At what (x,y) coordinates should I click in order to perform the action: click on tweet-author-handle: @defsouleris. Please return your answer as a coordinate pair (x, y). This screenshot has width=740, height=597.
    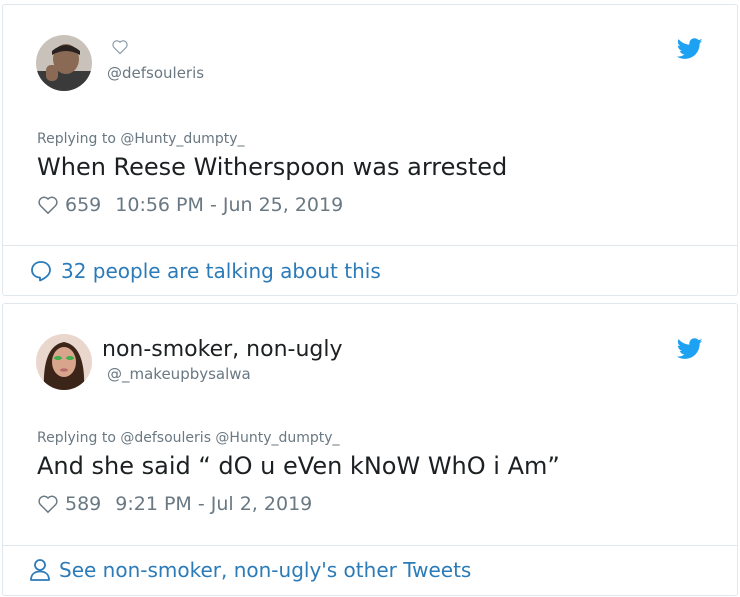
    Looking at the image, I should click on (155, 73).